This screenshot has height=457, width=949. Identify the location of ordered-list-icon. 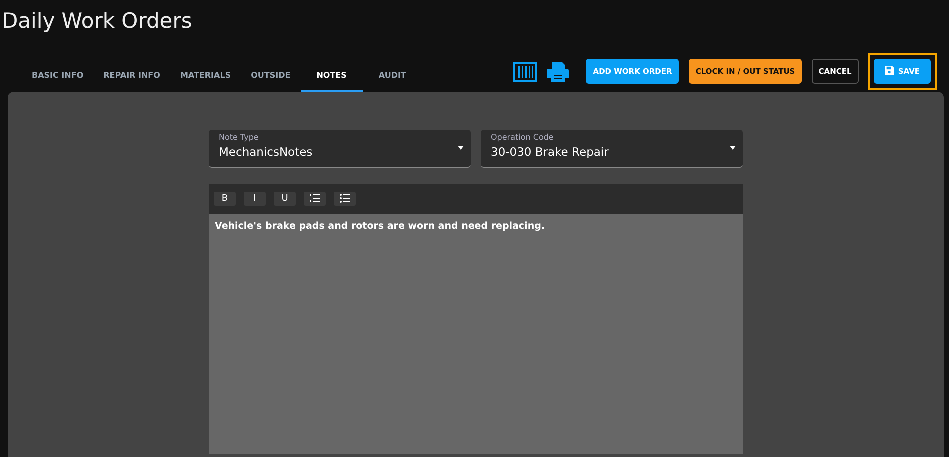
(315, 199).